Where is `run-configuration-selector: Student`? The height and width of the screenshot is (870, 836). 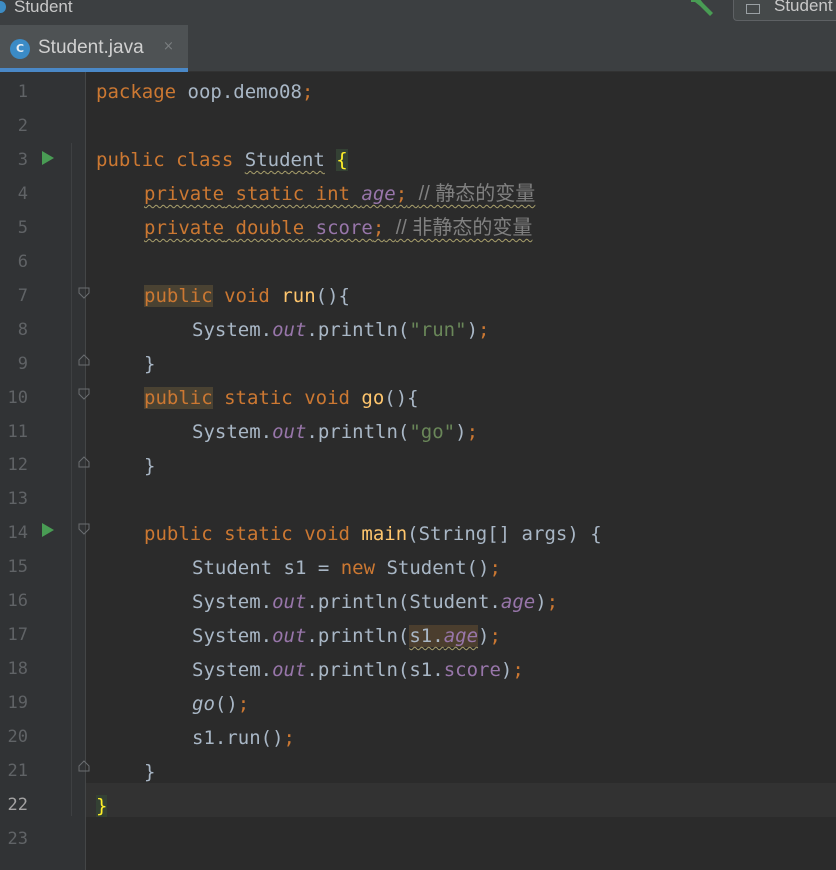
run-configuration-selector: Student is located at coordinates (784, 10).